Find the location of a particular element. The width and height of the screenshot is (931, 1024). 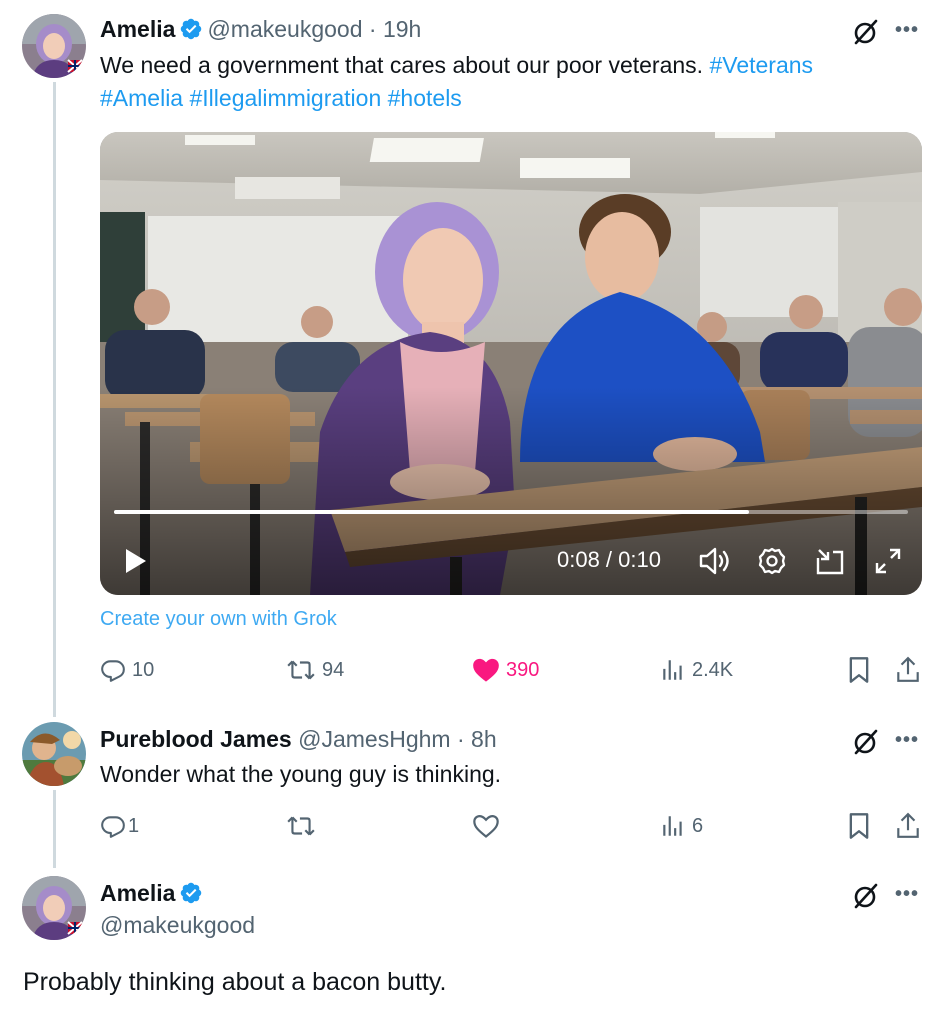

repost-count: 94 is located at coordinates (333, 669).